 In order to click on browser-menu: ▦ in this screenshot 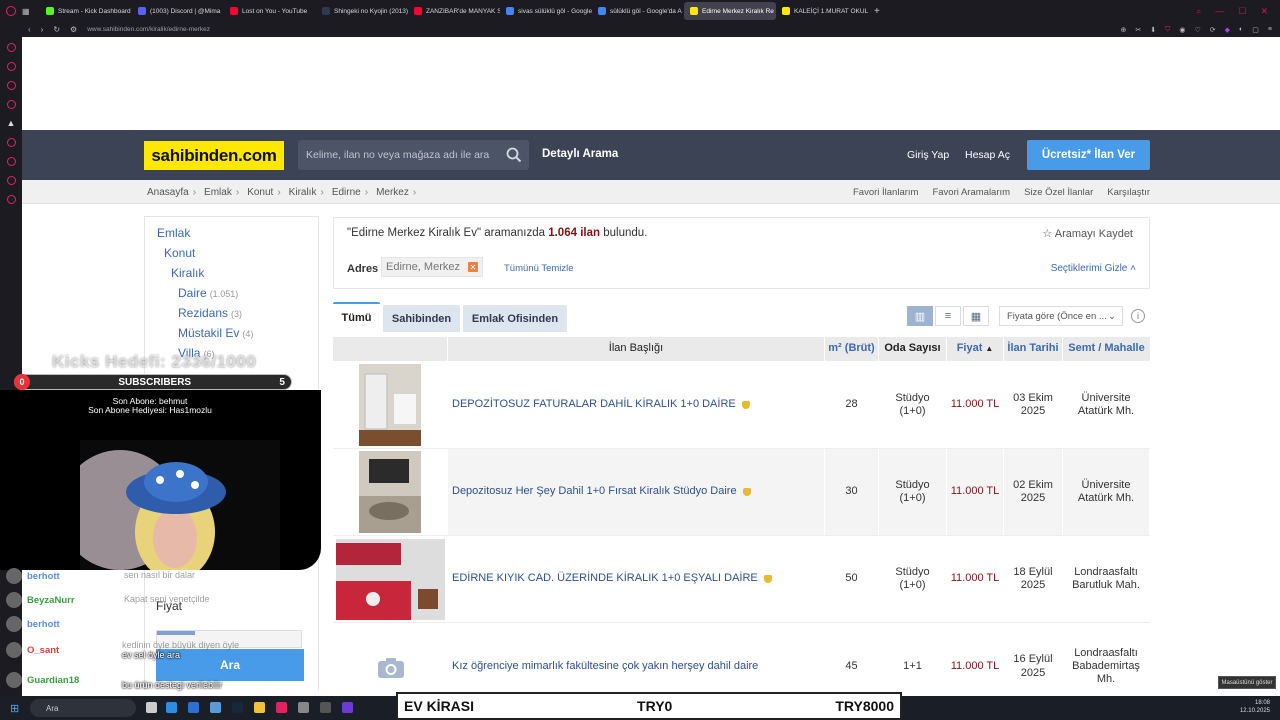, I will do `click(20, 11)`.